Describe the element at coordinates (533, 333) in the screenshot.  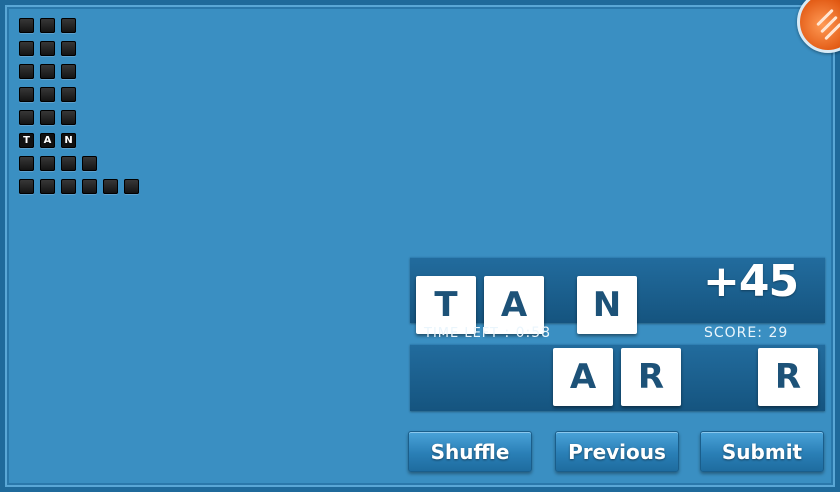
I see `time-left-value: 0:58` at that location.